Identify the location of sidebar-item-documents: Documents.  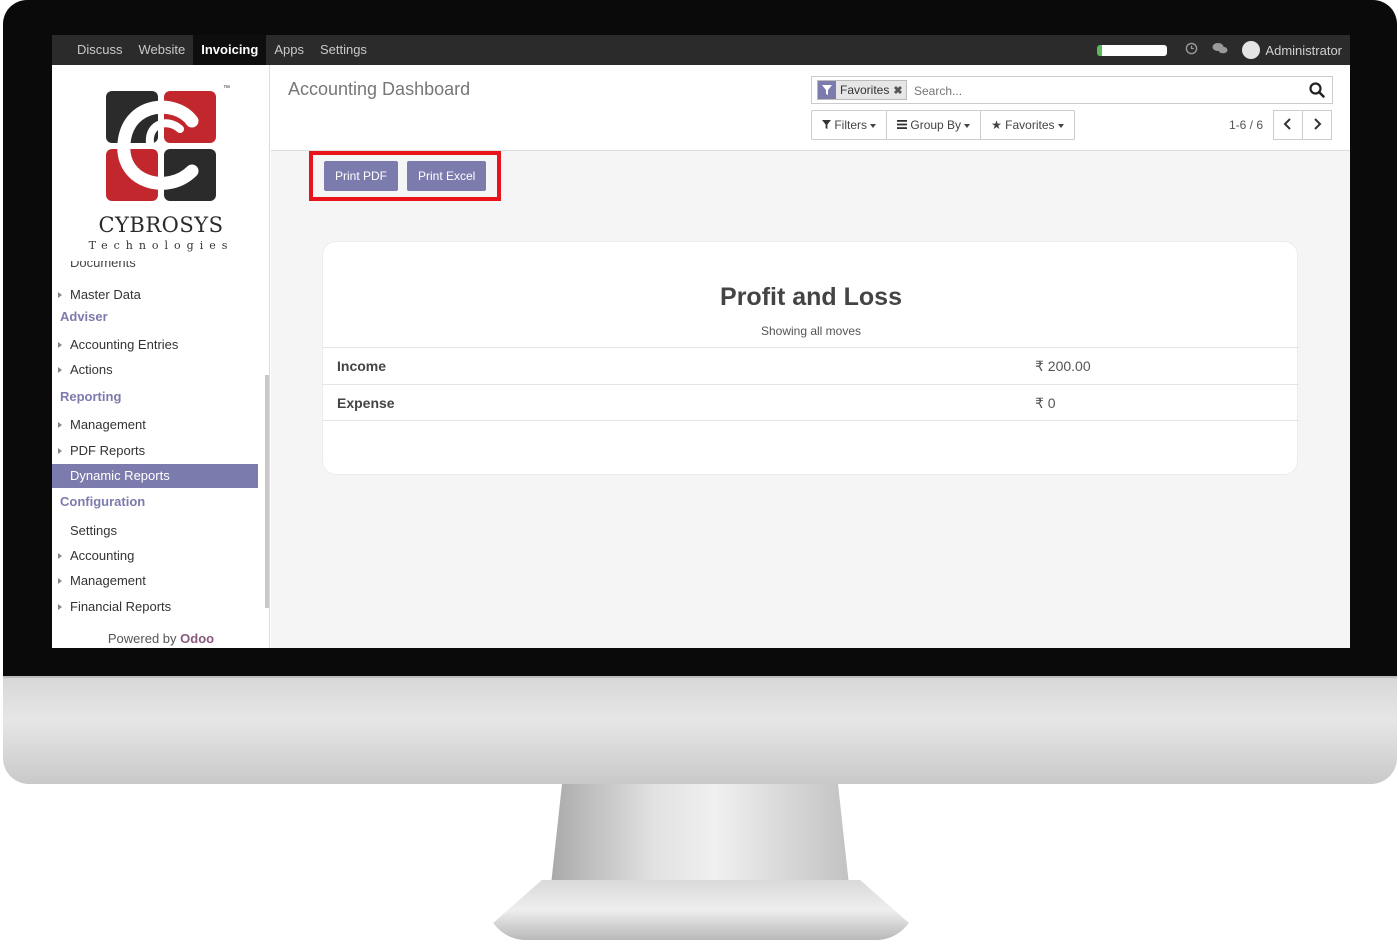
(103, 265).